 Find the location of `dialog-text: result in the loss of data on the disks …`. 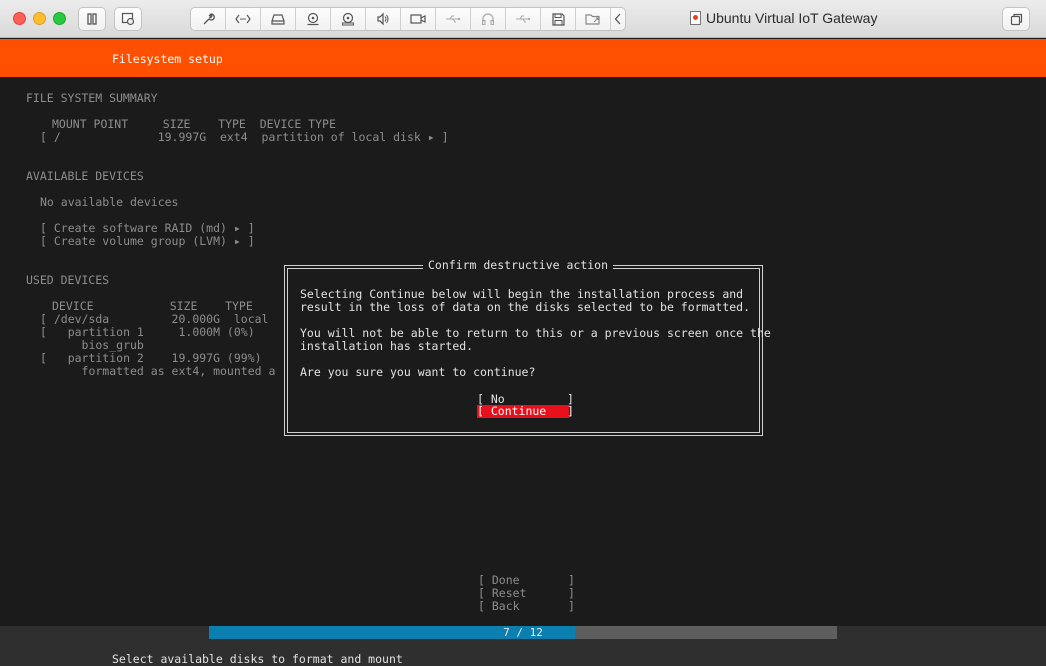

dialog-text: result in the loss of data on the disks … is located at coordinates (525, 307).